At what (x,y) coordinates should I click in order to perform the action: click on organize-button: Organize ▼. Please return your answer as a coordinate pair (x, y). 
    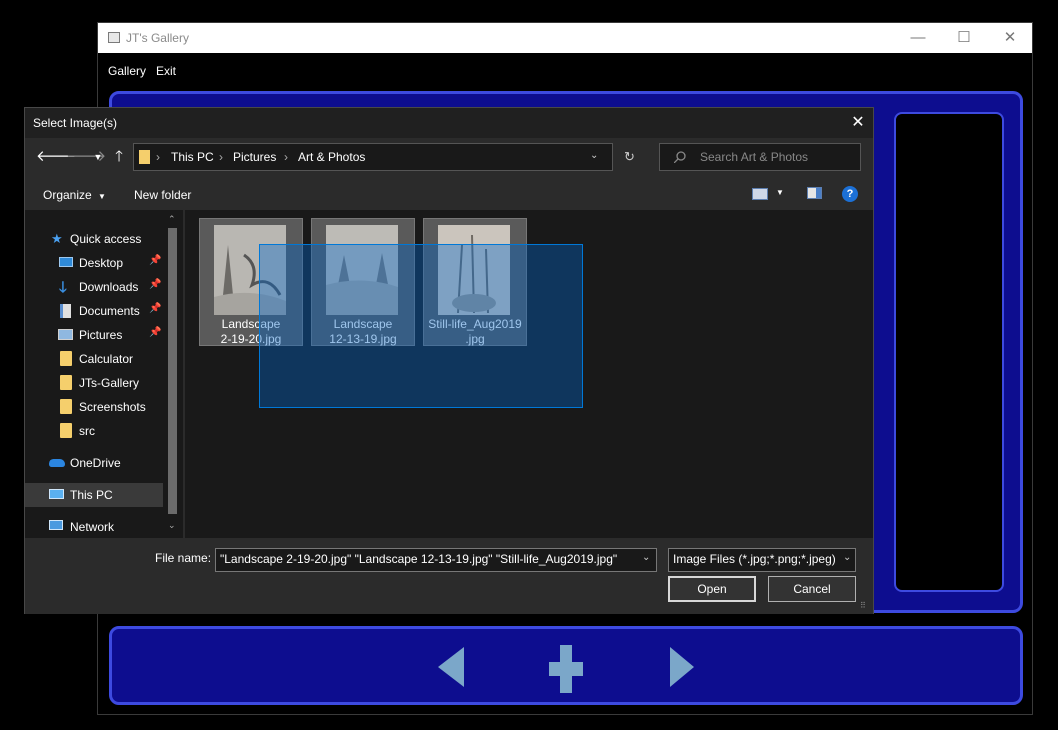
    Looking at the image, I should click on (74, 195).